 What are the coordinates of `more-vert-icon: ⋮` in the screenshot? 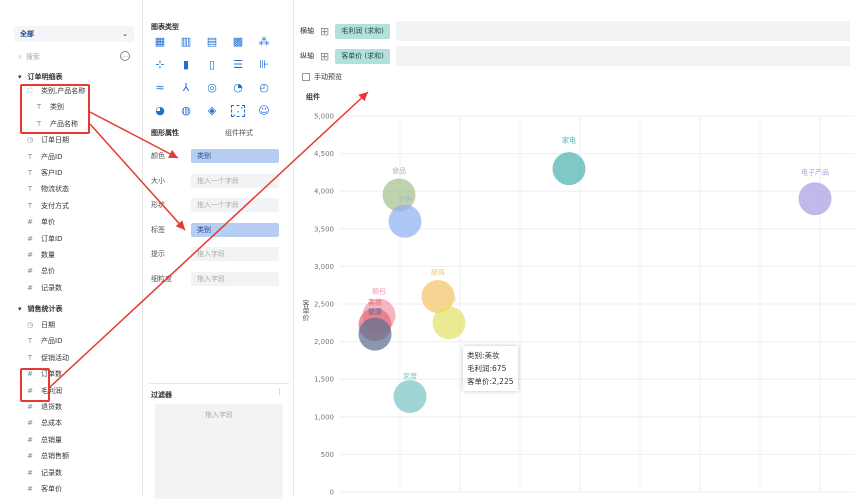 It's located at (279, 392).